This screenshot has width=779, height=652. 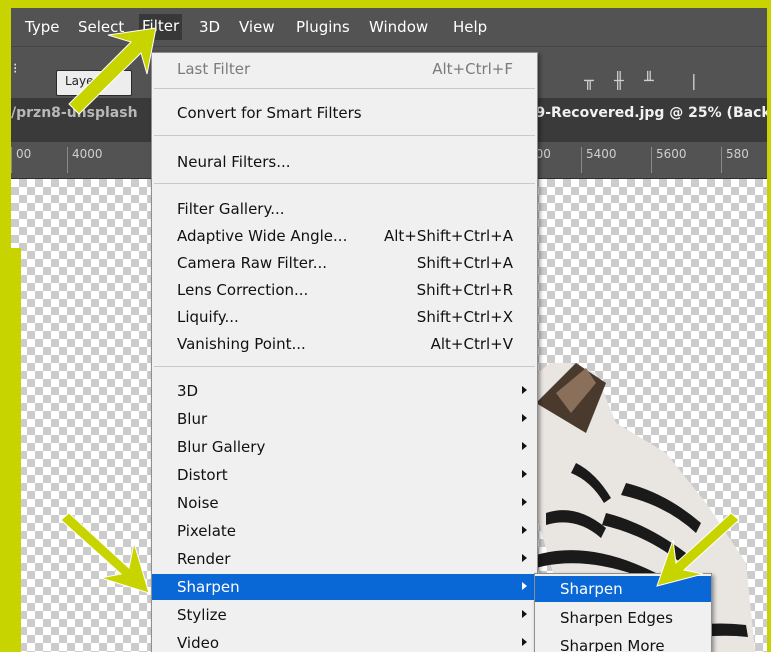 What do you see at coordinates (105, 553) in the screenshot?
I see `arrow-to-sharpen-menu-icon` at bounding box center [105, 553].